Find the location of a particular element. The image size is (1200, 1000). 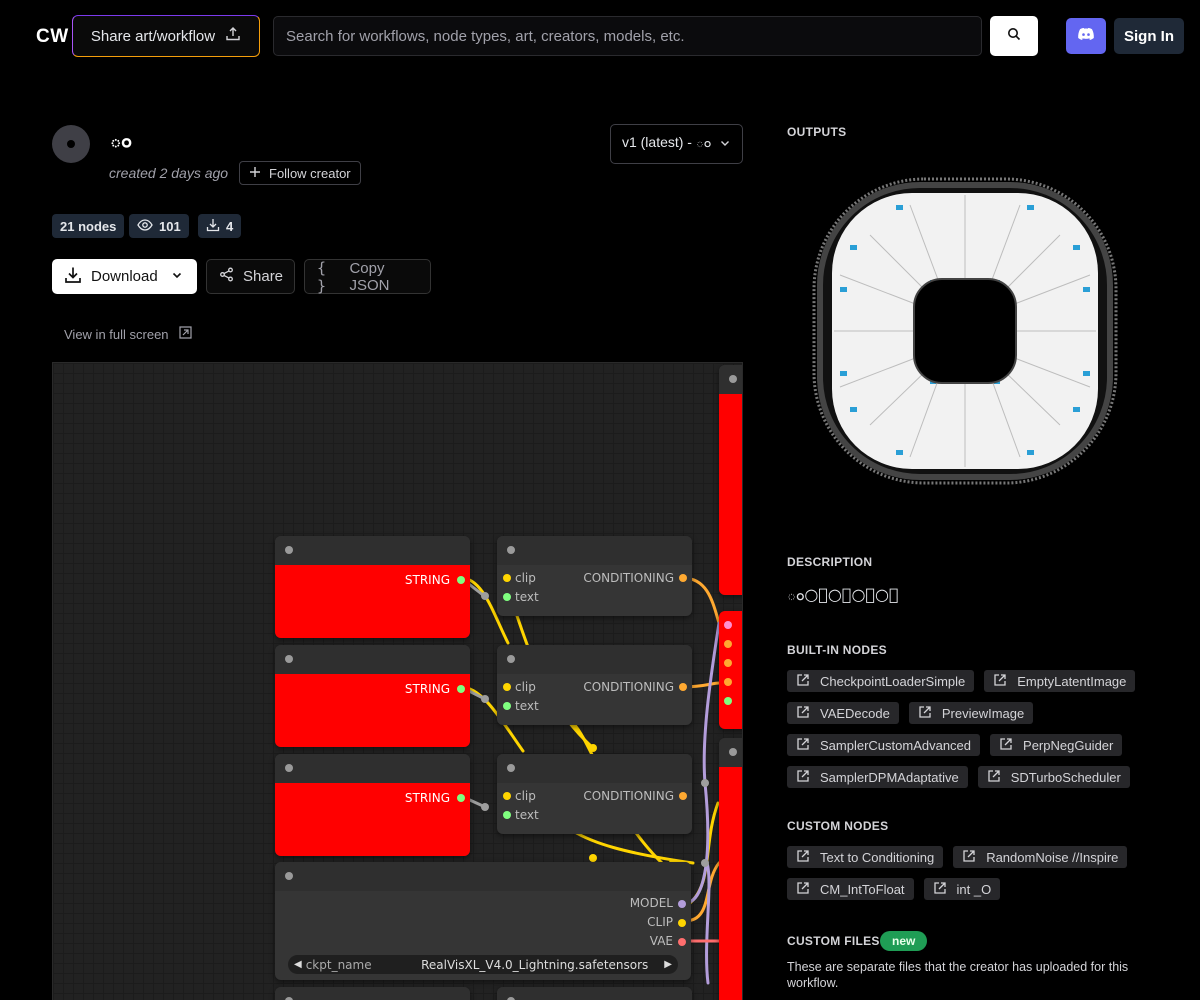

custom-node-label: CM_IntToFloat is located at coordinates (862, 889).